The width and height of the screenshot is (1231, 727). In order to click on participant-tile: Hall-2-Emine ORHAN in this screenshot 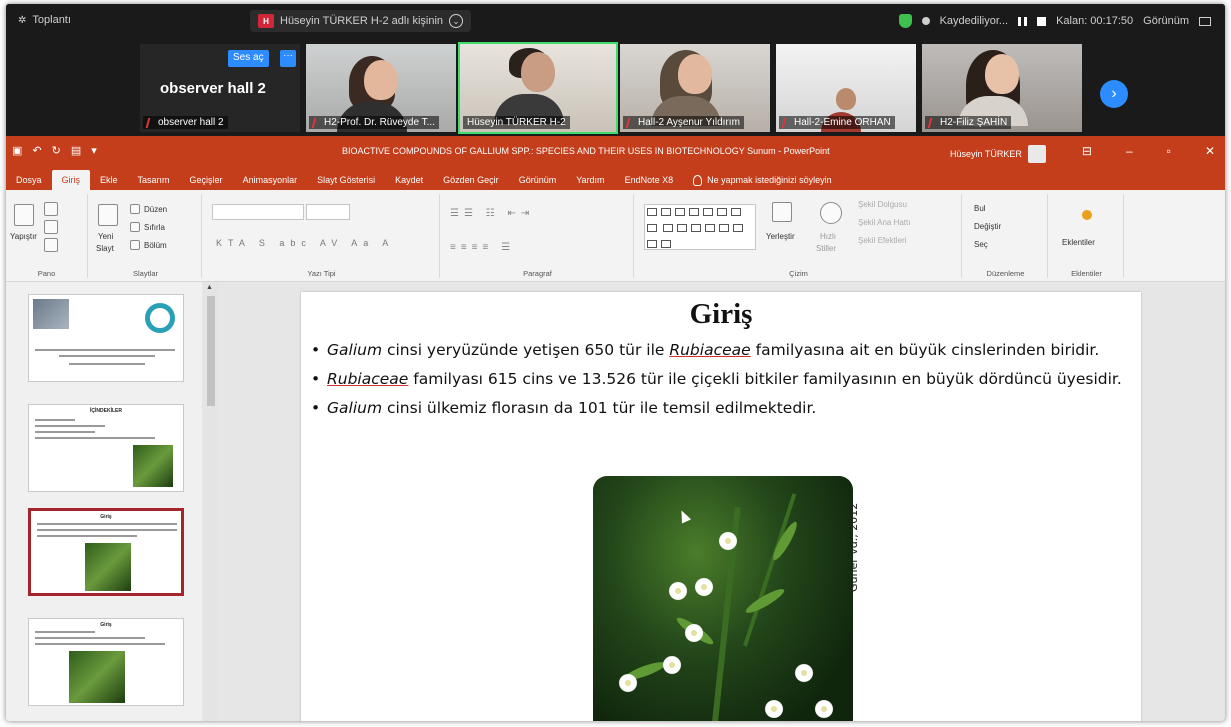, I will do `click(846, 88)`.